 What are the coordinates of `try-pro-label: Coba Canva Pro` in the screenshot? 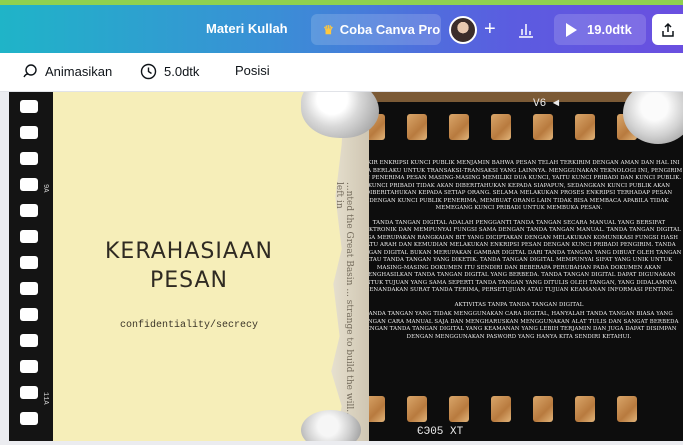 It's located at (390, 29).